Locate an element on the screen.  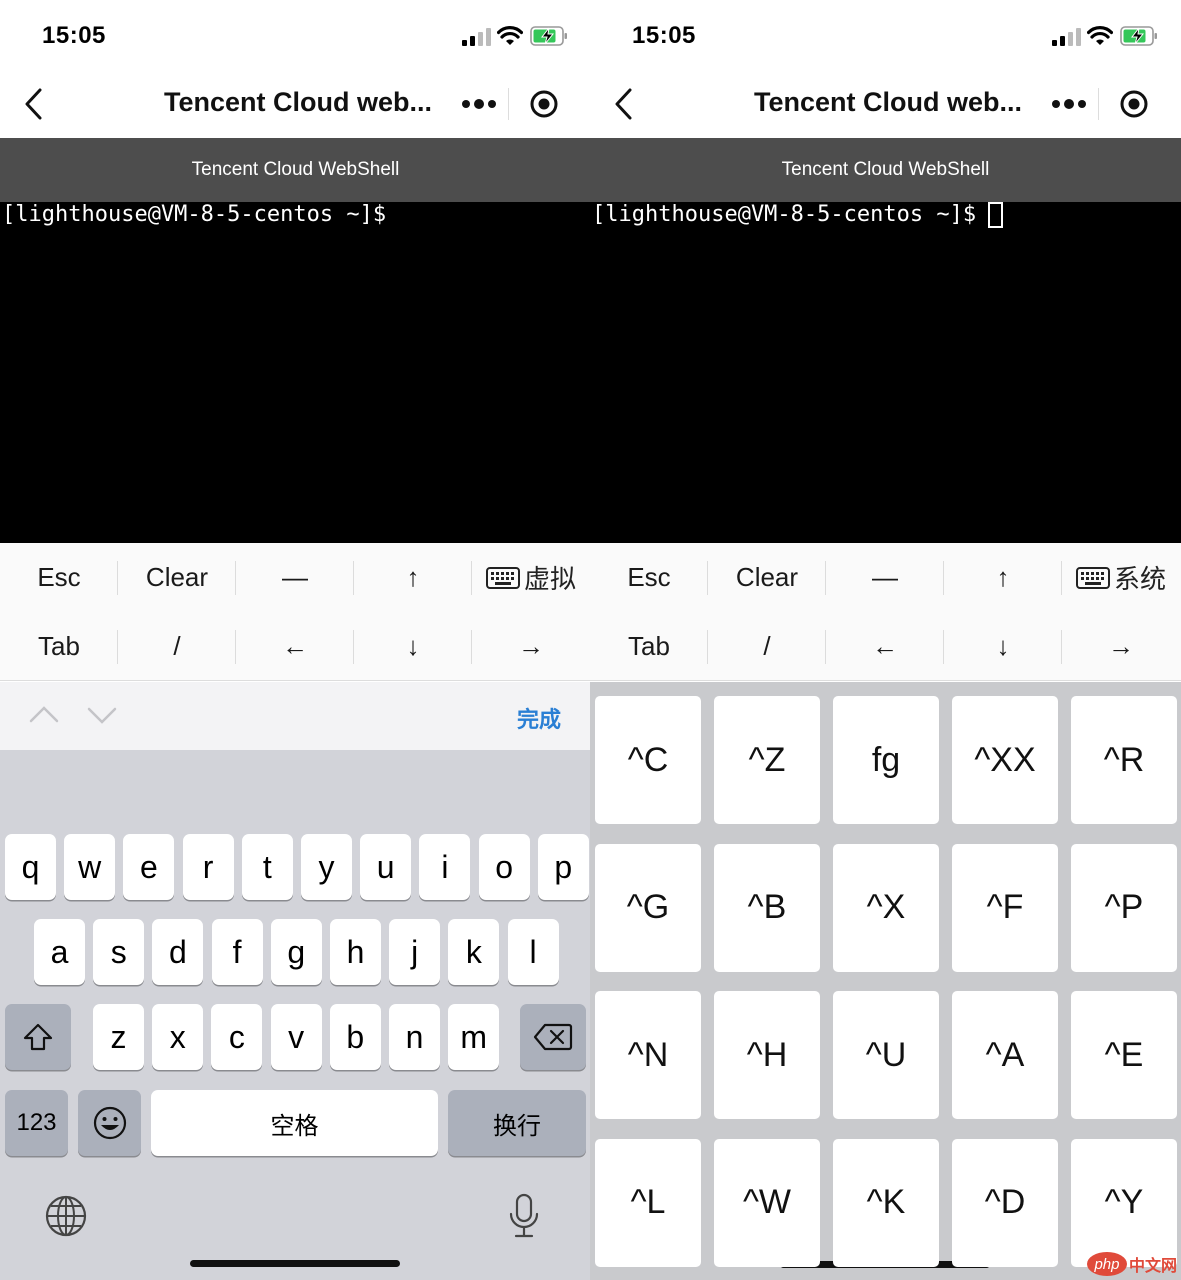
backspace-icon is located at coordinates (553, 1037).